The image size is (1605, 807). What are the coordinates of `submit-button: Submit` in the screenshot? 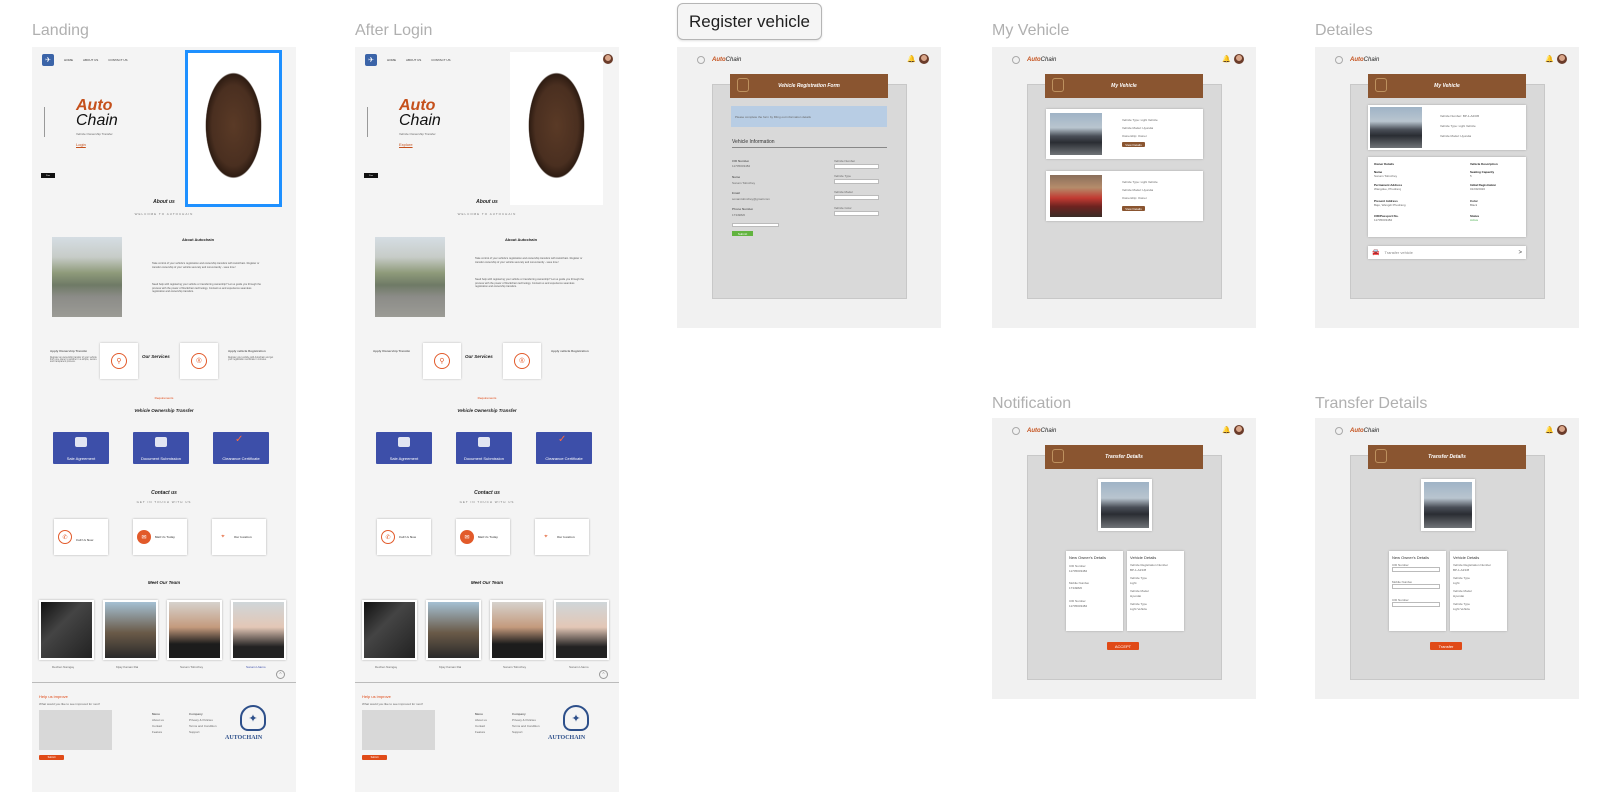 It's located at (742, 233).